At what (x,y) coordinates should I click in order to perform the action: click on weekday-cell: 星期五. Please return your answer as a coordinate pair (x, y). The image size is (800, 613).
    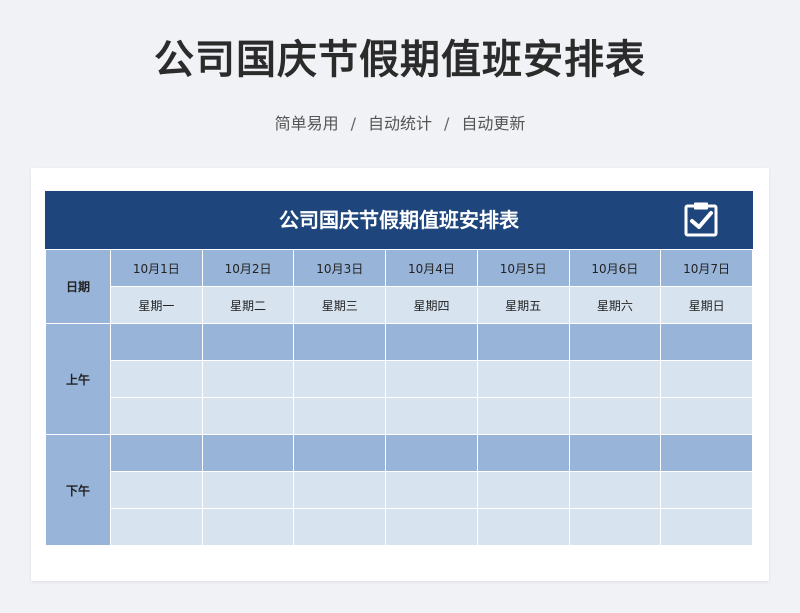
    Looking at the image, I should click on (523, 305).